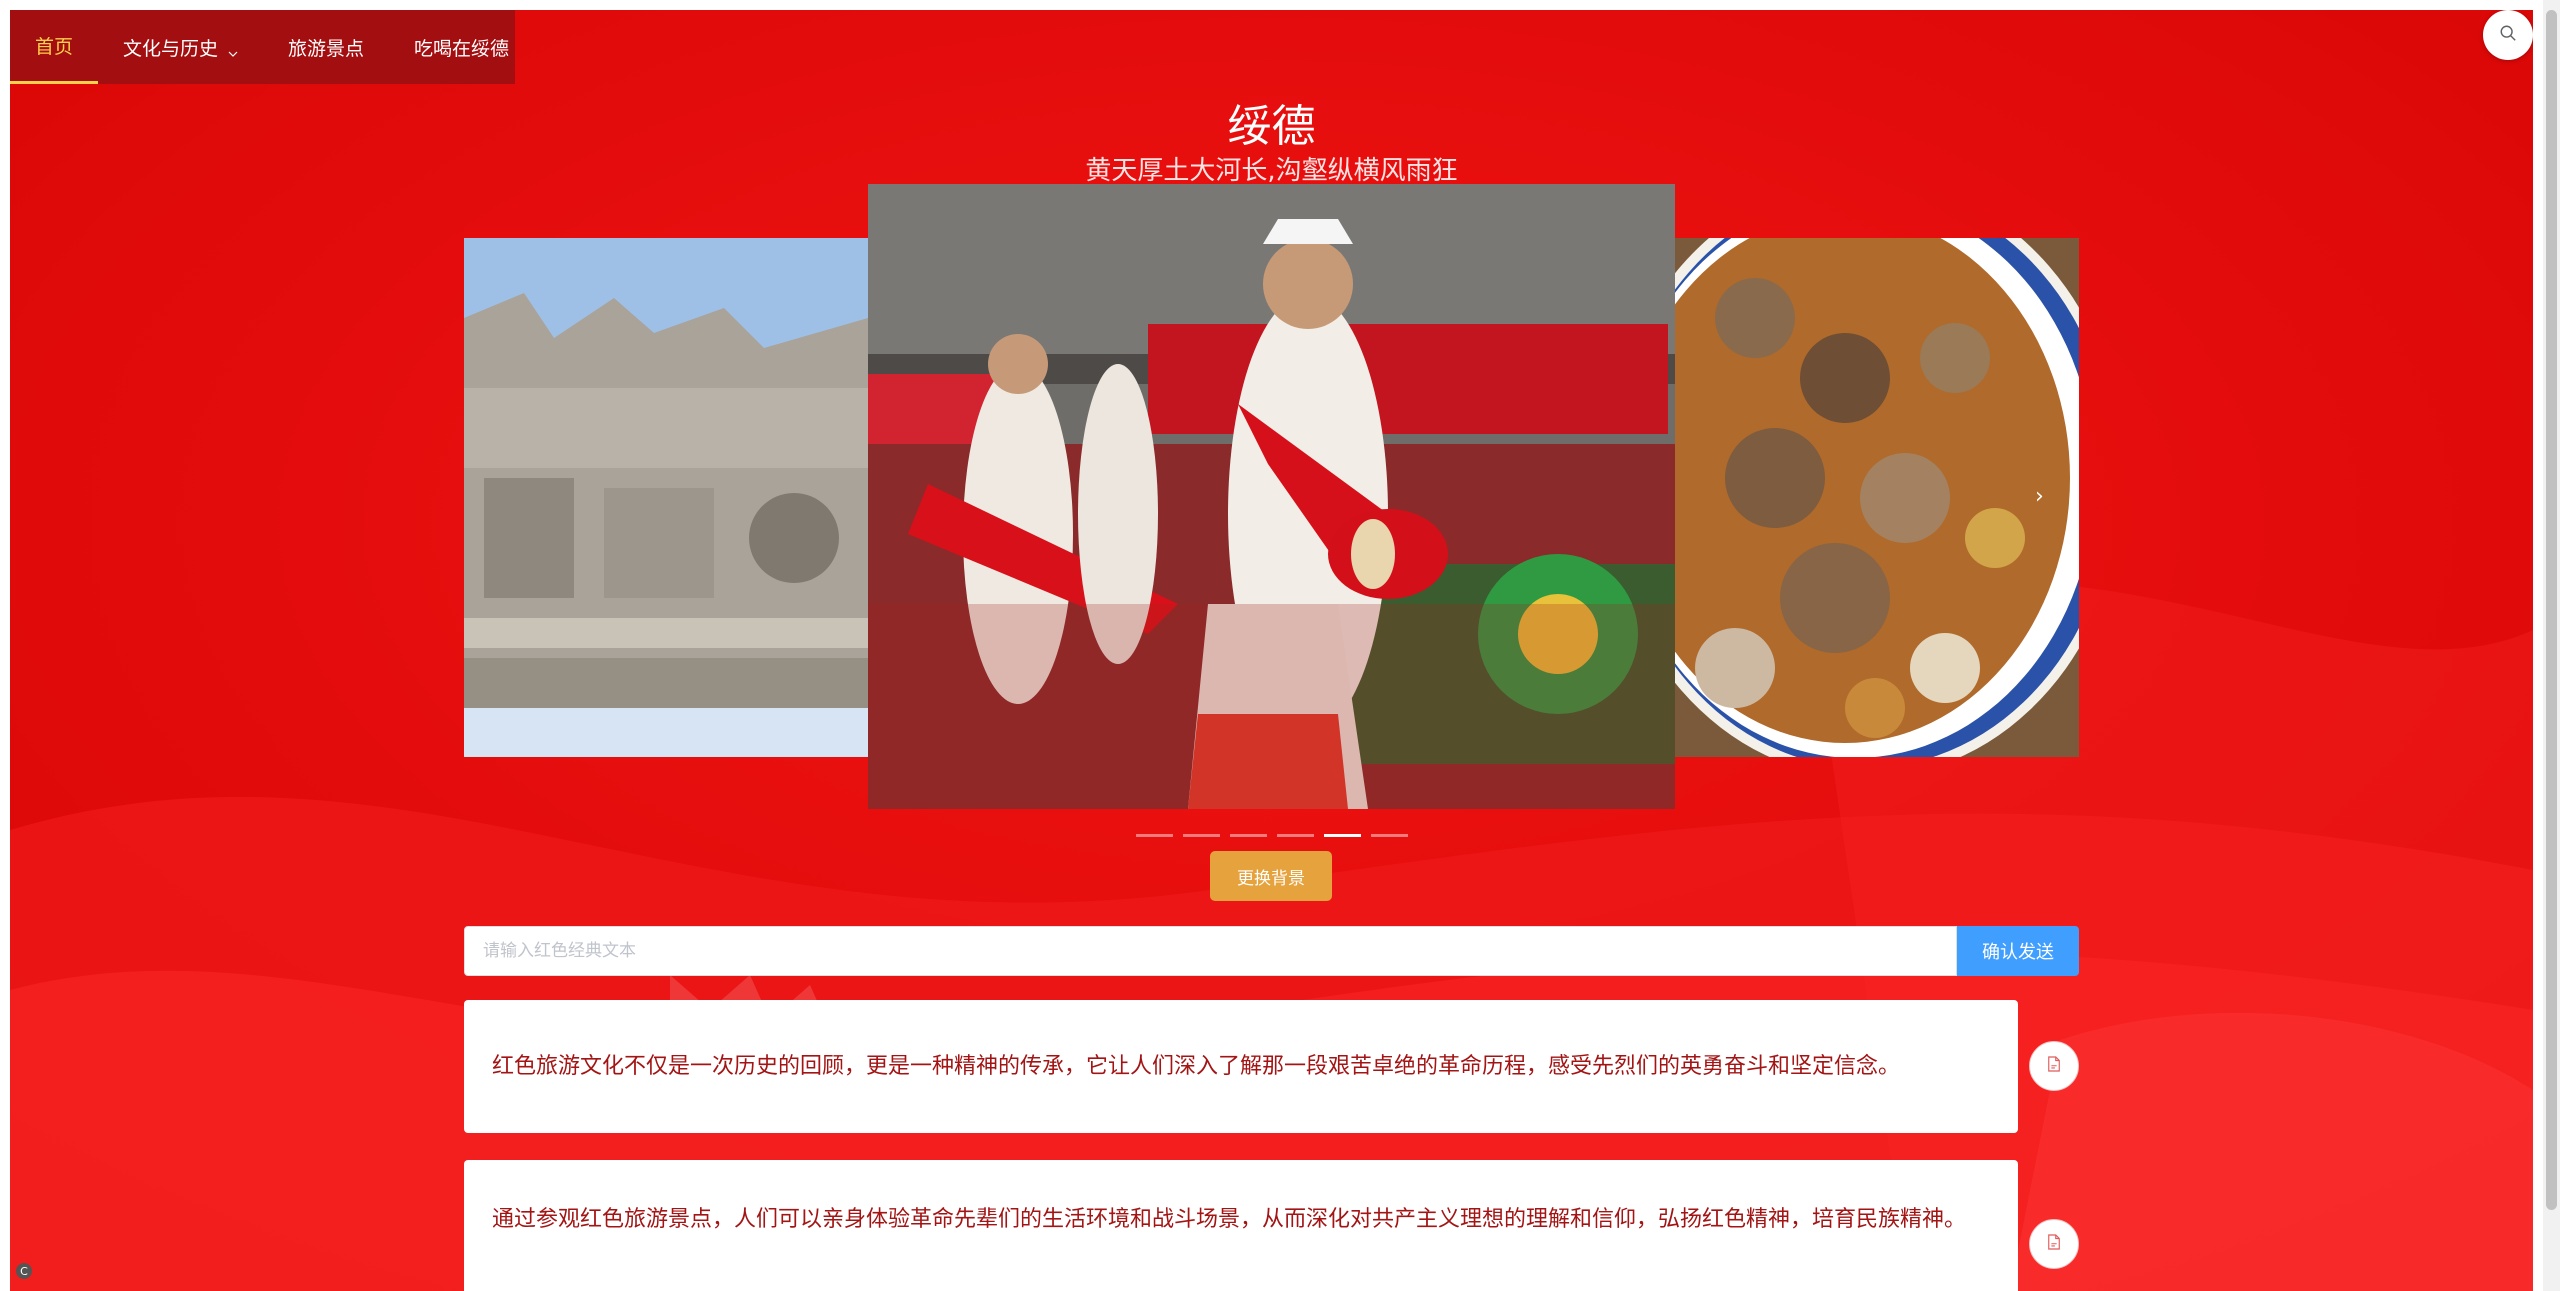 The width and height of the screenshot is (2560, 1291). What do you see at coordinates (2551, 610) in the screenshot?
I see `scrollbar-thumb` at bounding box center [2551, 610].